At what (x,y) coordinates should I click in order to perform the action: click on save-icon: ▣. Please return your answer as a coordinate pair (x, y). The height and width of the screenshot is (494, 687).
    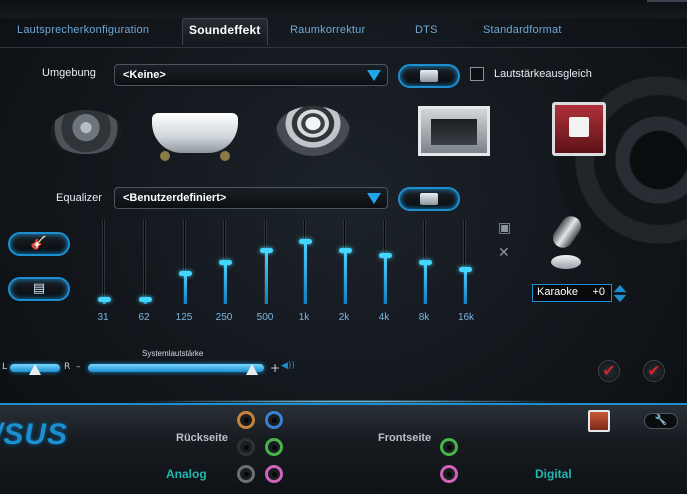
    Looking at the image, I should click on (504, 228).